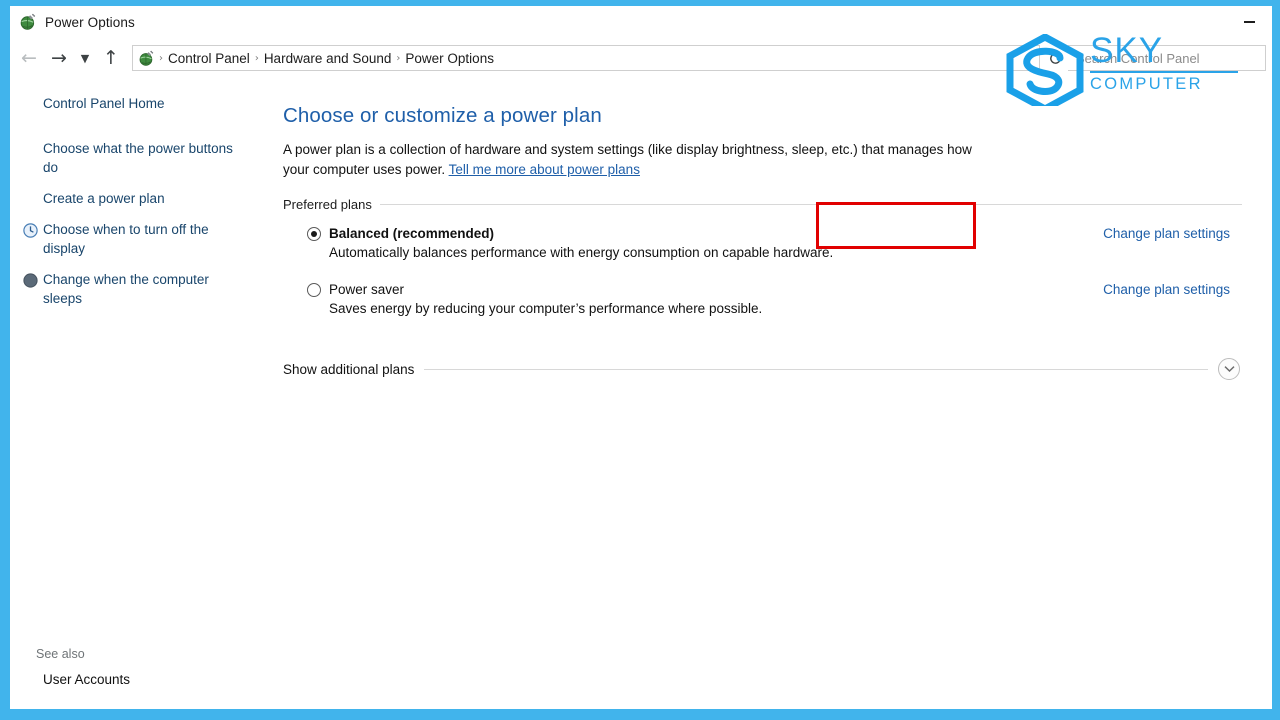 Image resolution: width=1280 pixels, height=720 pixels. I want to click on plan-name: Power saver, so click(367, 289).